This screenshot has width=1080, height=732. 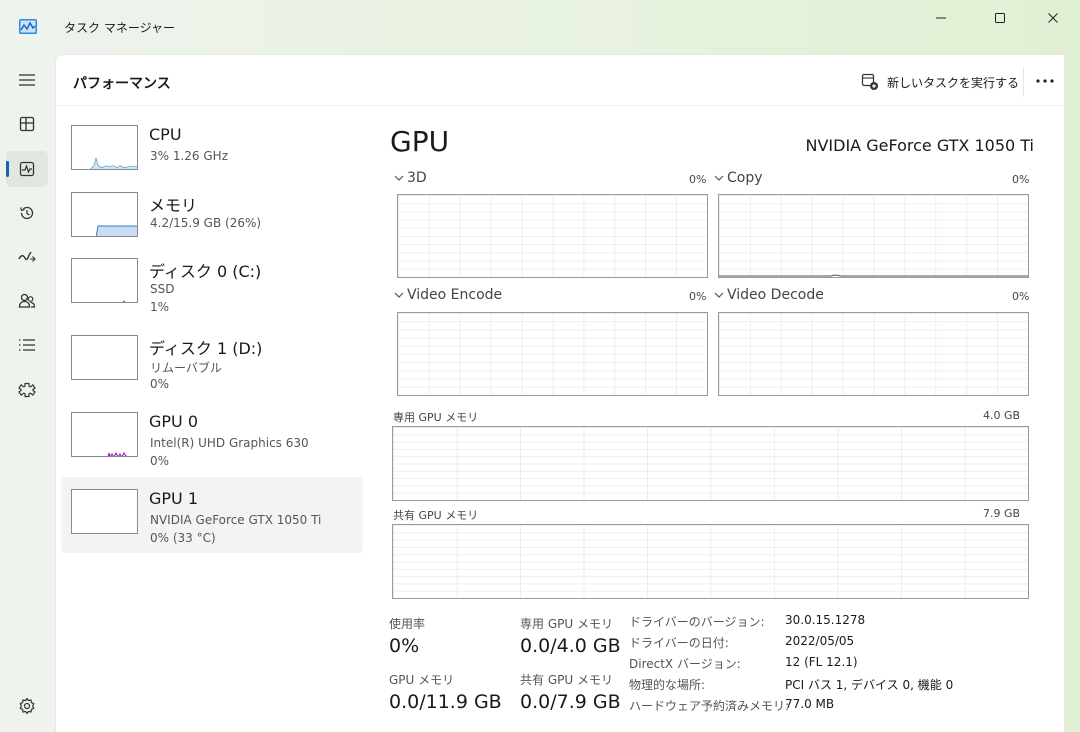 What do you see at coordinates (104, 147) in the screenshot?
I see `cpu-thumbnail` at bounding box center [104, 147].